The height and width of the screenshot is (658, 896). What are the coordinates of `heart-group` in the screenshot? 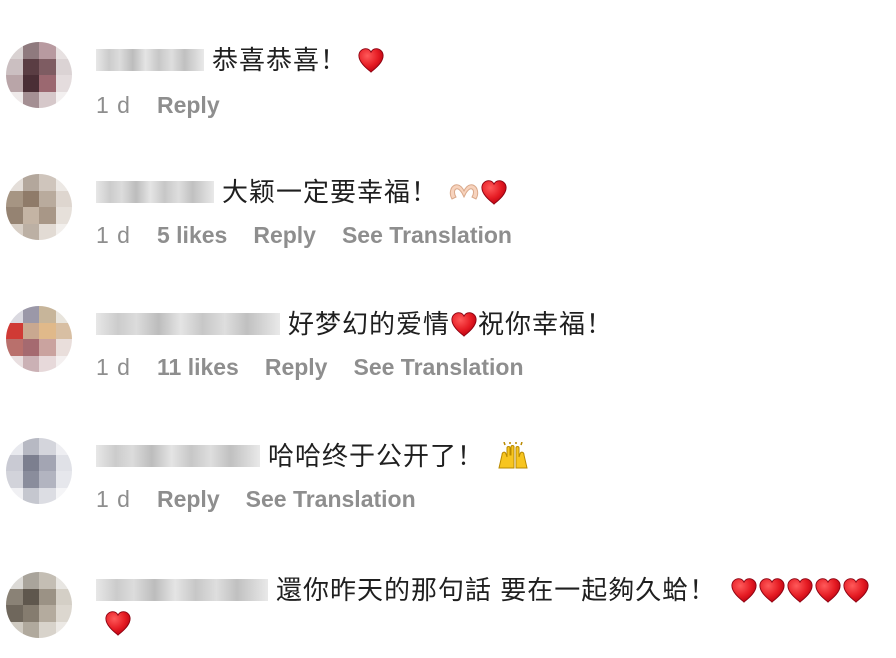 It's located at (800, 590).